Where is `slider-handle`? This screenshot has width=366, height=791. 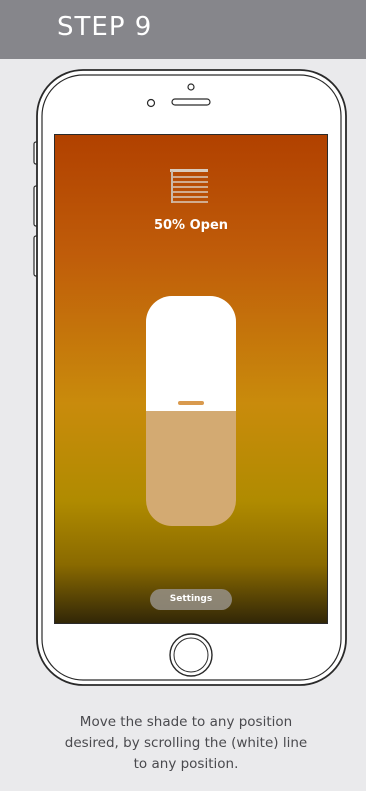 slider-handle is located at coordinates (191, 403).